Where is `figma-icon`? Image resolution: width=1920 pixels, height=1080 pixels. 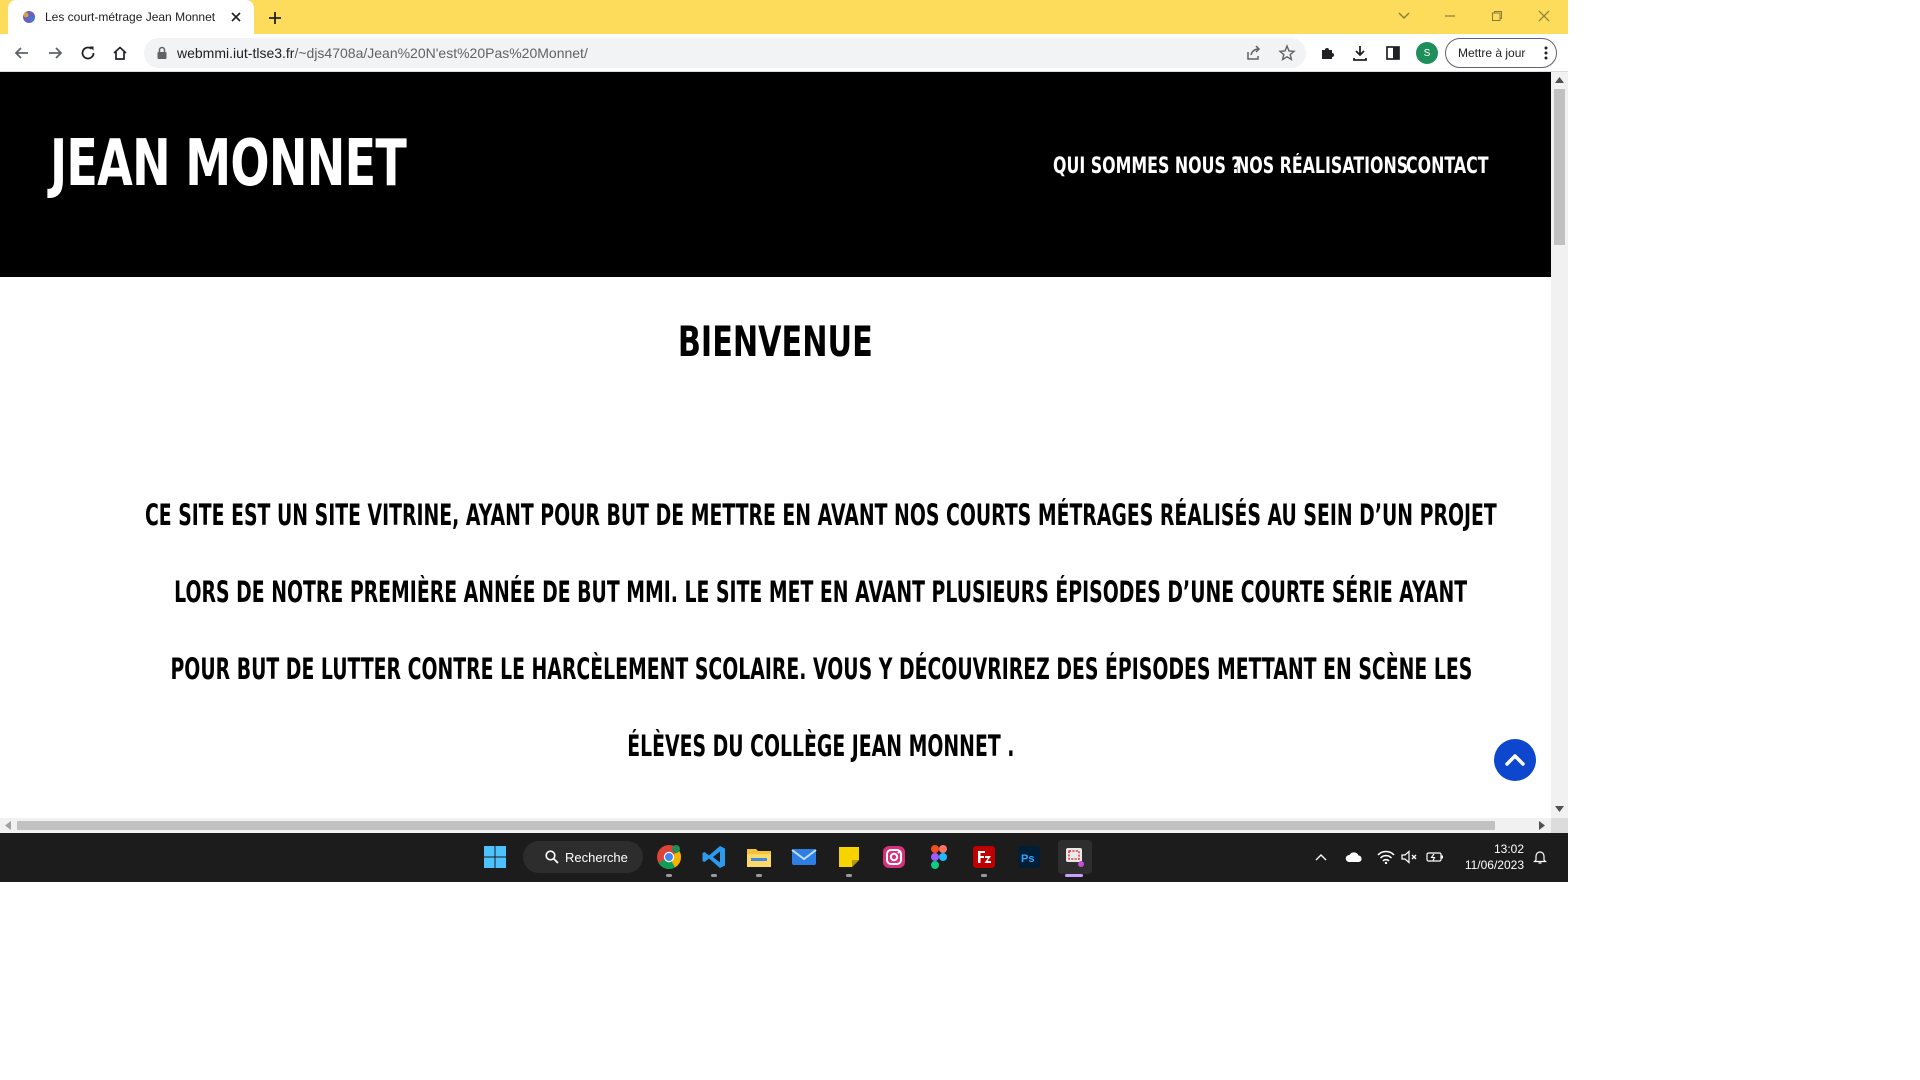 figma-icon is located at coordinates (939, 857).